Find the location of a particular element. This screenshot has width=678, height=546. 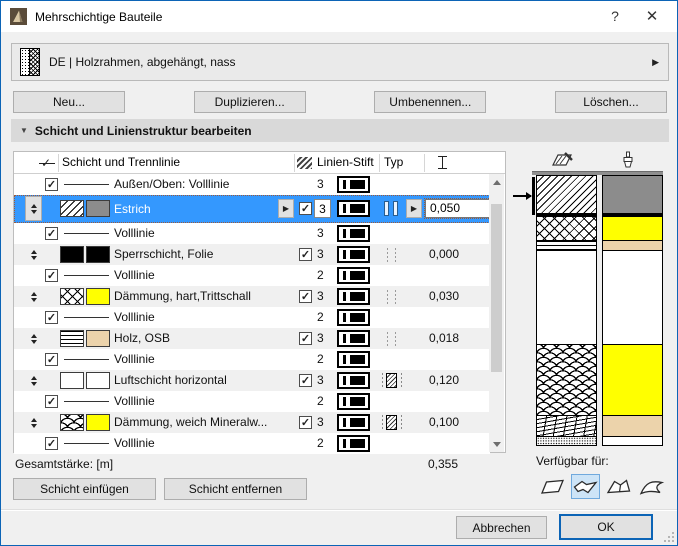

layer-name: Estrich is located at coordinates (132, 209).